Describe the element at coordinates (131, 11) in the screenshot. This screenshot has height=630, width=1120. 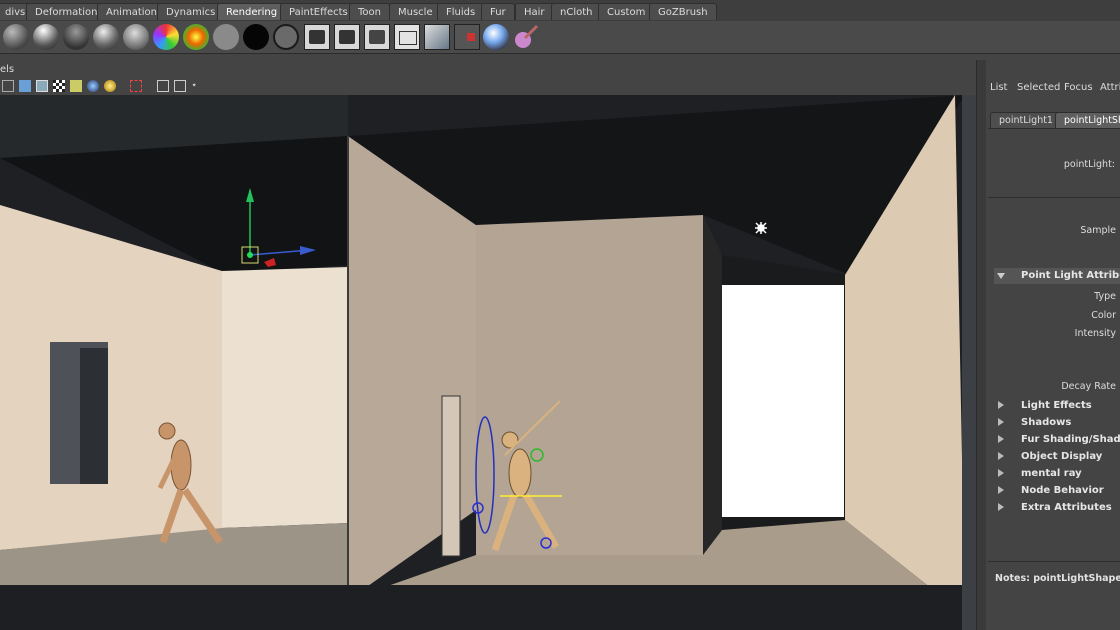
I see `shelf-tab-animation: Animation` at that location.